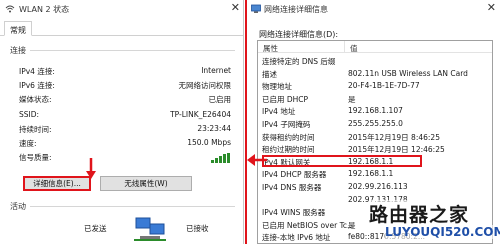 The height and width of the screenshot is (244, 500). Describe the element at coordinates (216, 70) in the screenshot. I see `row-value: Internet` at that location.